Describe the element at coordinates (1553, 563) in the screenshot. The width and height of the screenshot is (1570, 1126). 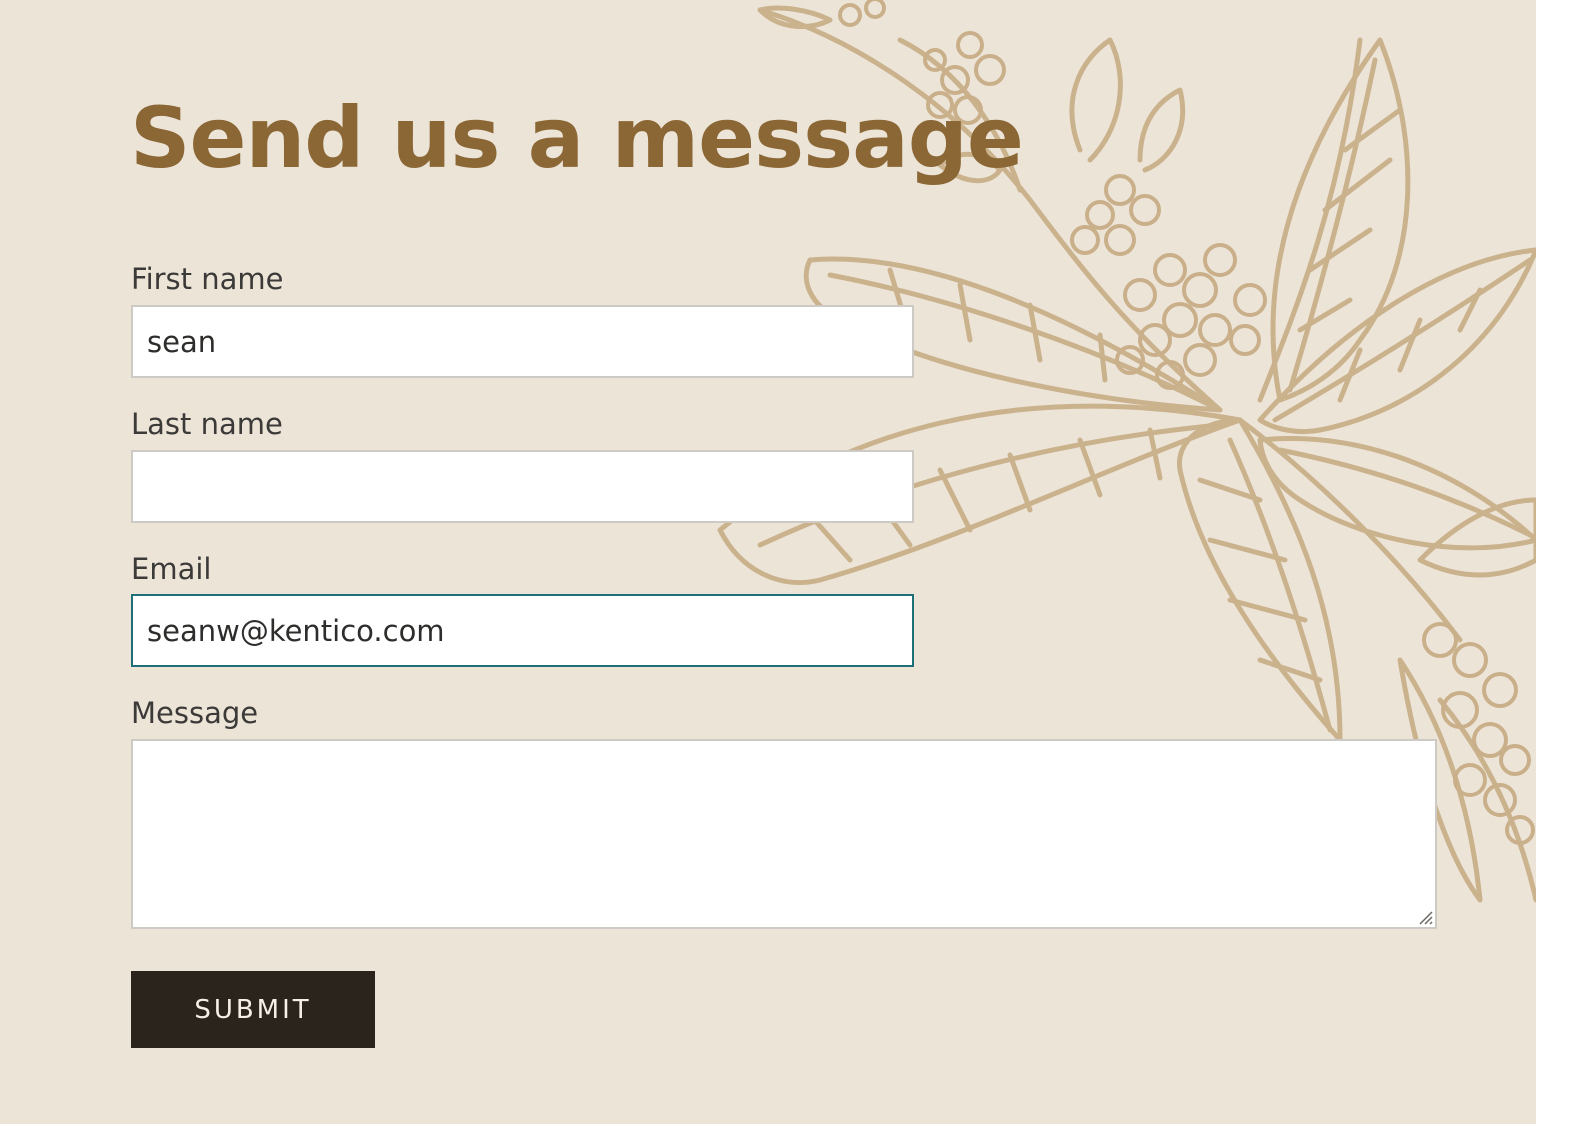
I see `page-edge-right` at that location.